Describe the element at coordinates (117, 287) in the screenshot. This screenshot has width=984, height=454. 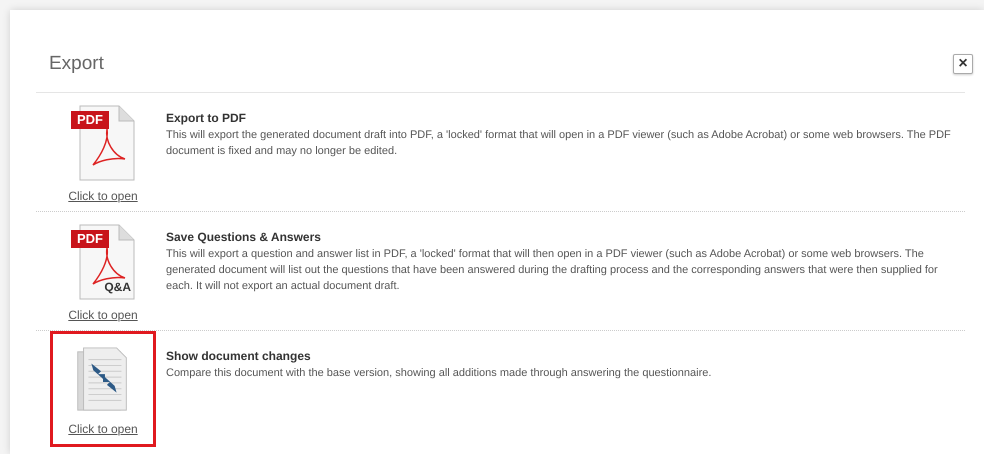
I see `qa-label: Q&A` at that location.